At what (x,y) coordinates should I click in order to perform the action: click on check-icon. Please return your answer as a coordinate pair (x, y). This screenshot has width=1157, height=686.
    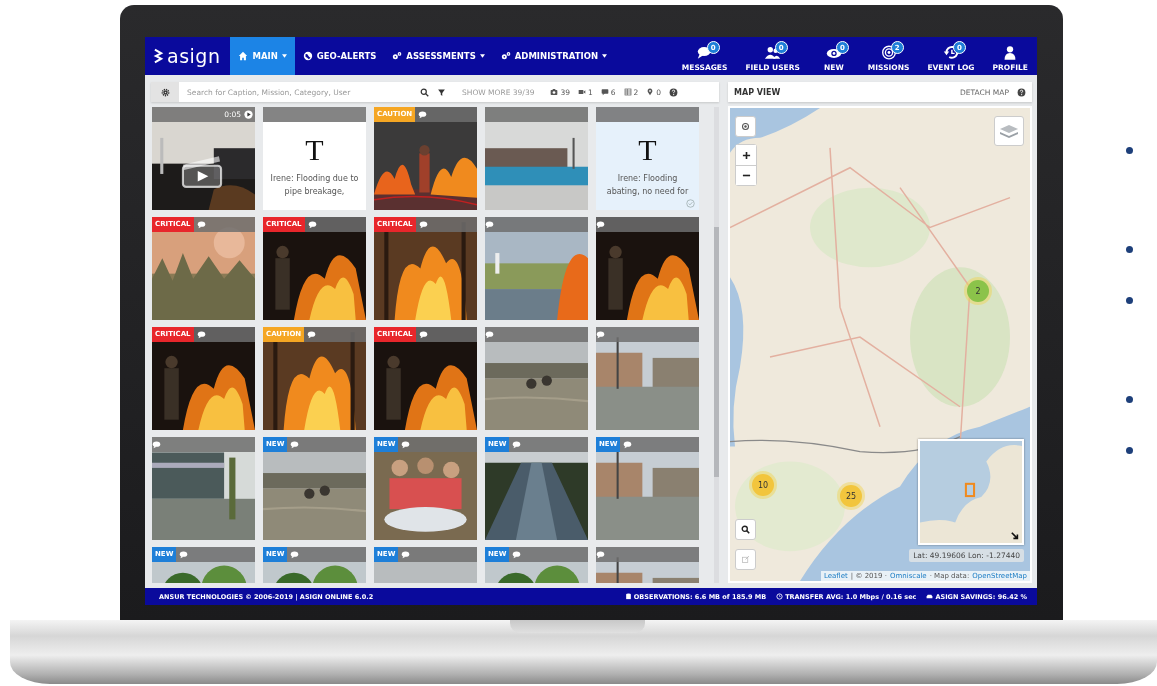
    Looking at the image, I should click on (690, 203).